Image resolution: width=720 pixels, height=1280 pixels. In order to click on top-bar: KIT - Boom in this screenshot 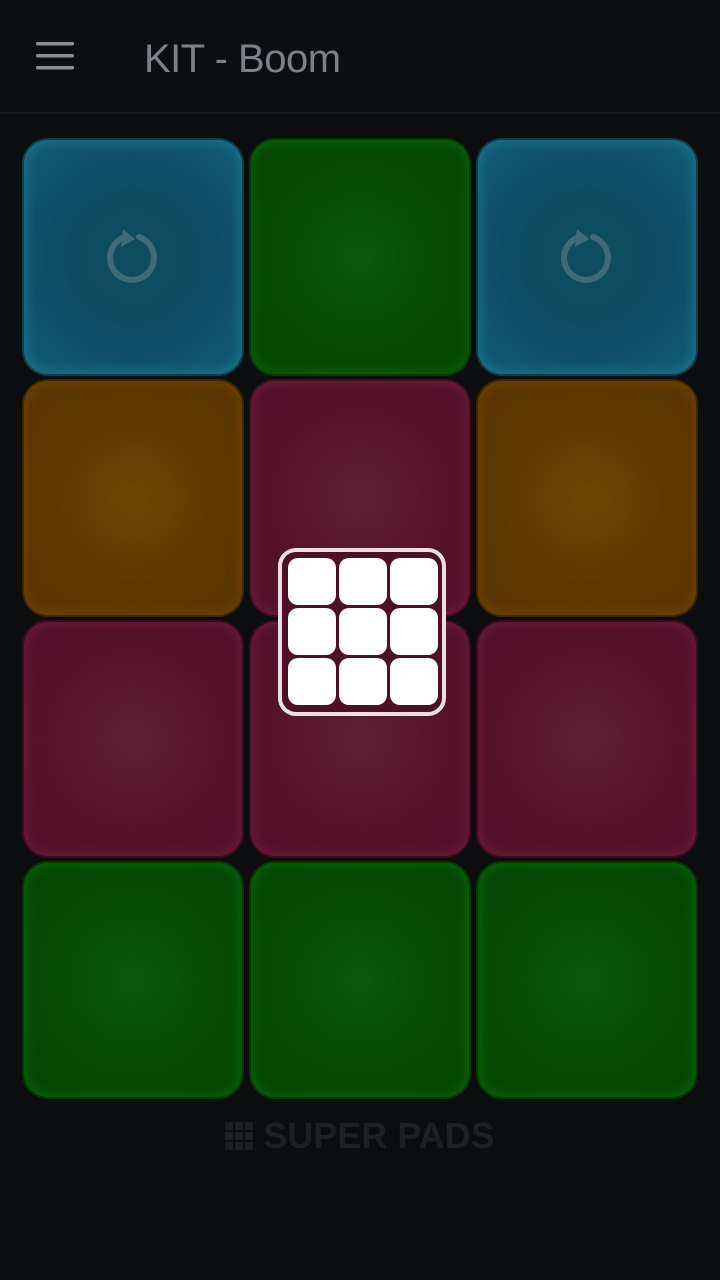, I will do `click(360, 57)`.